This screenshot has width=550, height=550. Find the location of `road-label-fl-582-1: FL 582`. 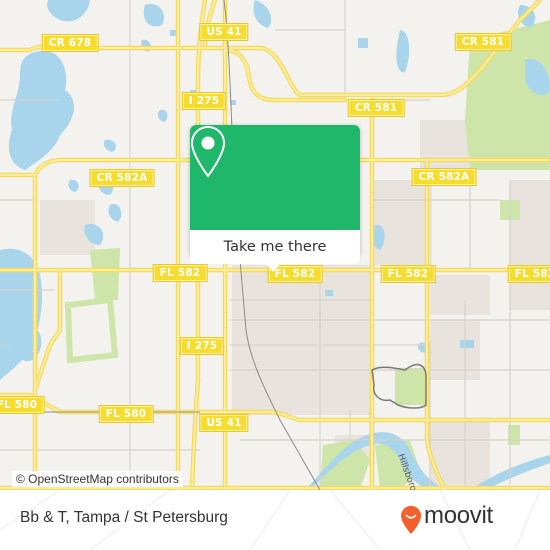

road-label-fl-582-1: FL 582 is located at coordinates (180, 273).